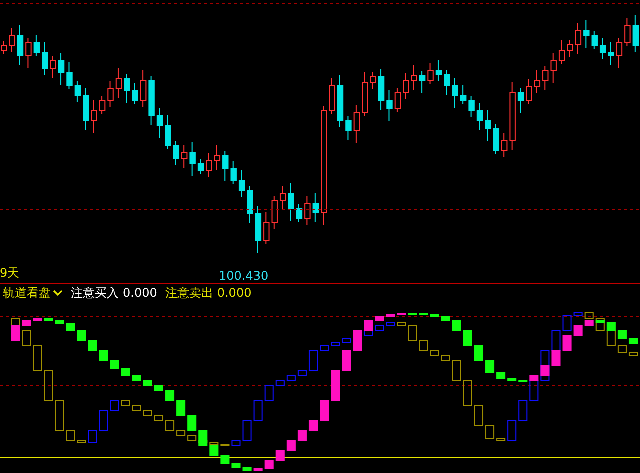 This screenshot has width=640, height=473. What do you see at coordinates (189, 293) in the screenshot?
I see `reading-label: 注意卖出` at bounding box center [189, 293].